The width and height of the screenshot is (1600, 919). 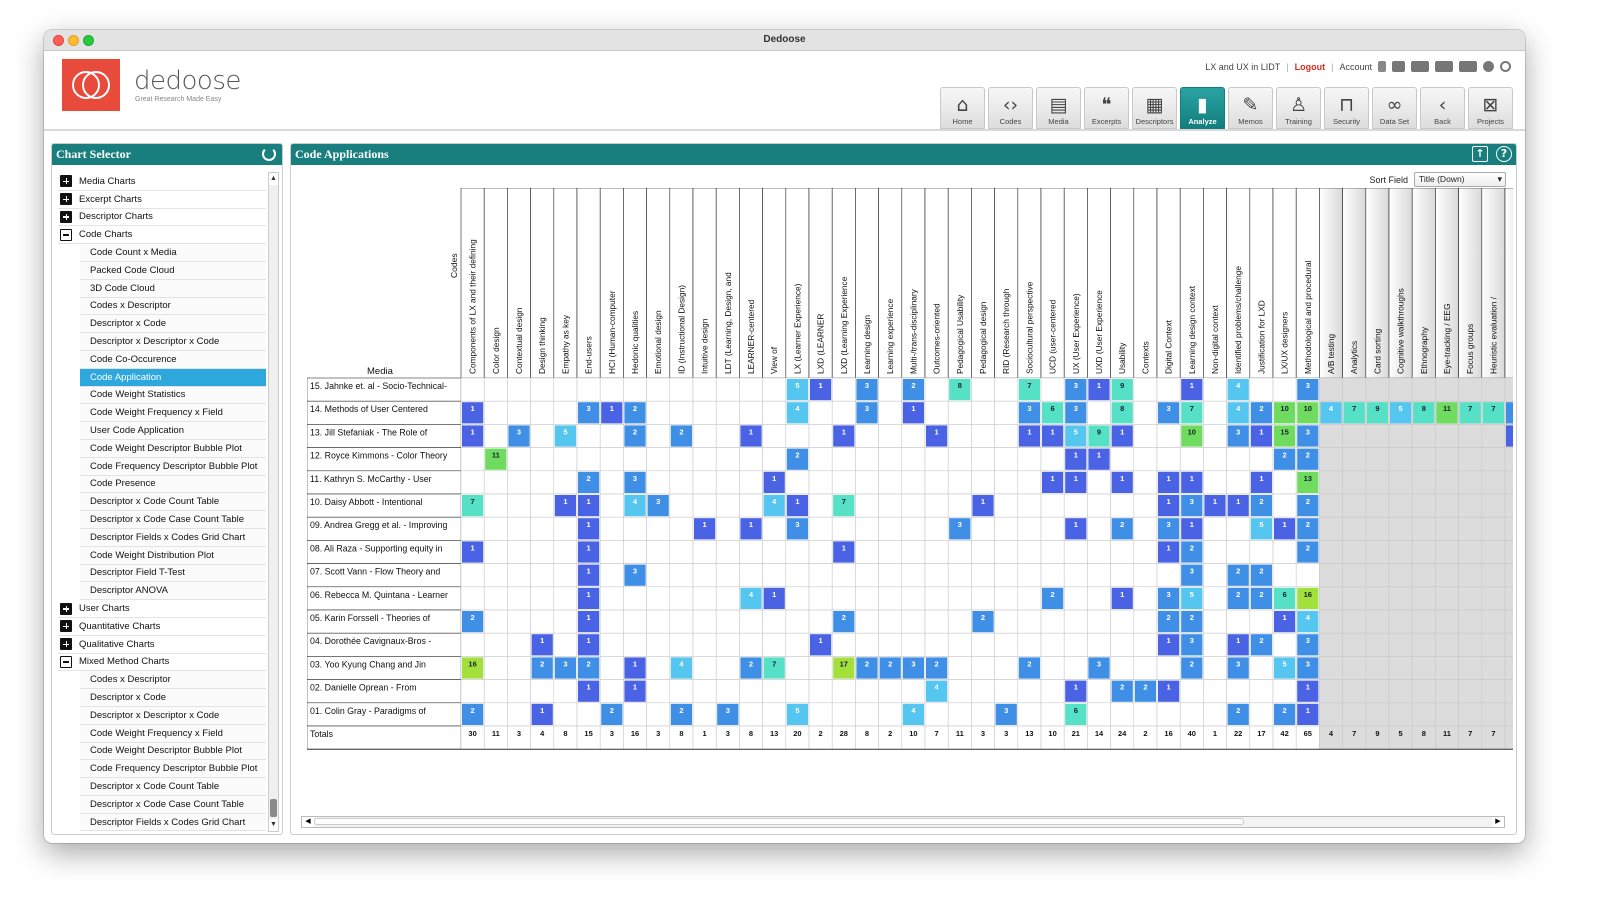 What do you see at coordinates (1154, 108) in the screenshot?
I see `nav-descriptors-button: ▦ Descriptors` at bounding box center [1154, 108].